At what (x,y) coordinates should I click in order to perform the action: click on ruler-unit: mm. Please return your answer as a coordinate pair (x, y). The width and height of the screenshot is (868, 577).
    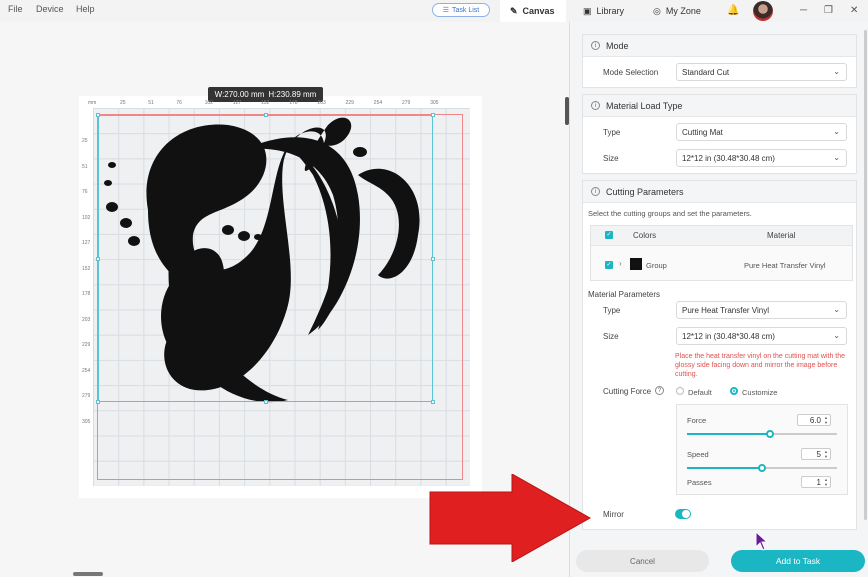
    Looking at the image, I should click on (92, 103).